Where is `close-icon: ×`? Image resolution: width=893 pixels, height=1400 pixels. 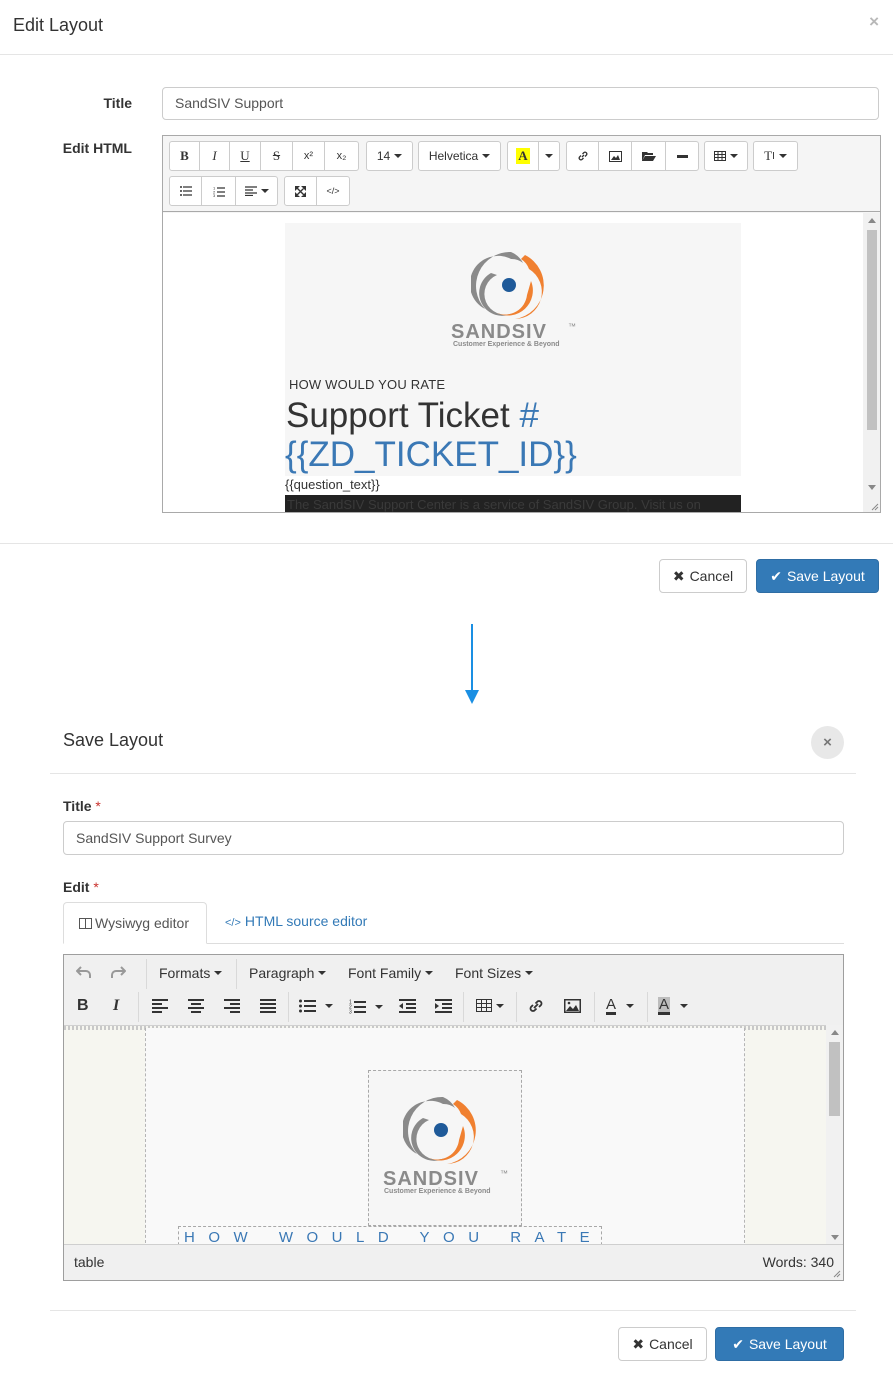
close-icon: × is located at coordinates (874, 22).